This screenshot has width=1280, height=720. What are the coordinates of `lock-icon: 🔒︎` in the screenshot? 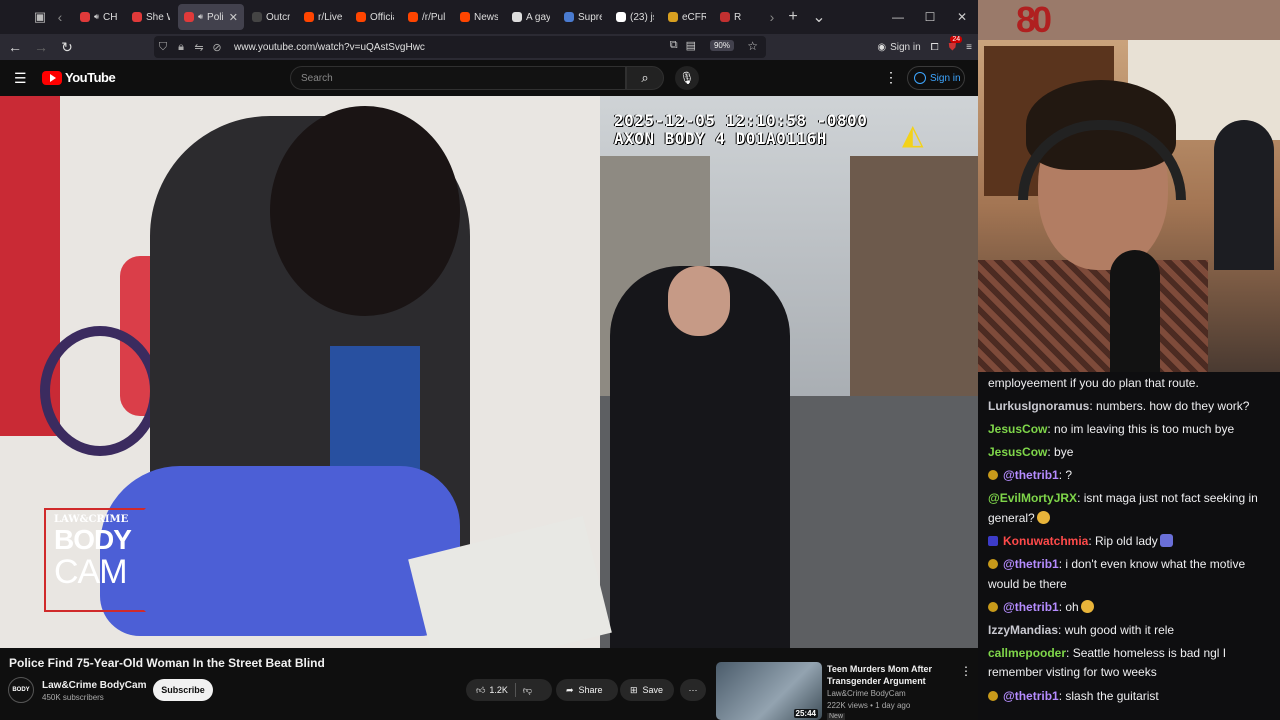 It's located at (181, 47).